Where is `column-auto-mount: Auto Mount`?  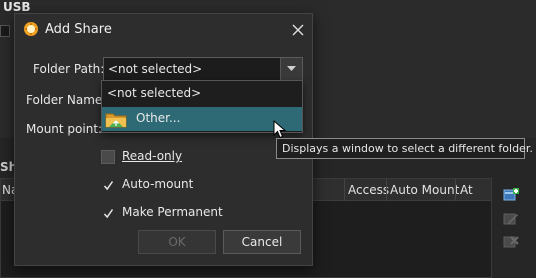 column-auto-mount: Auto Mount is located at coordinates (424, 190).